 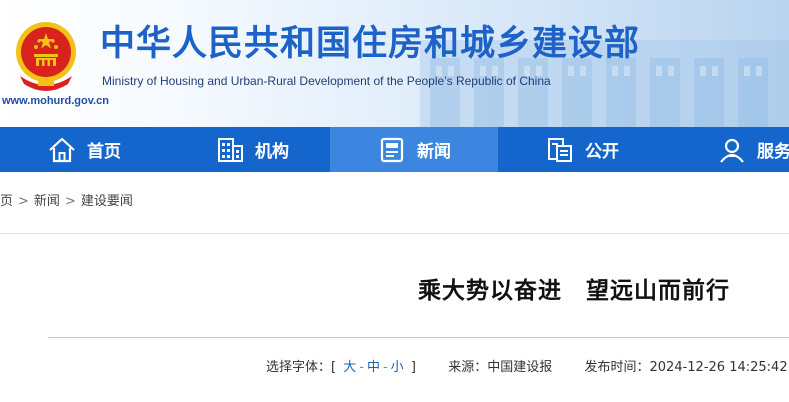 What do you see at coordinates (560, 149) in the screenshot?
I see `document-icon` at bounding box center [560, 149].